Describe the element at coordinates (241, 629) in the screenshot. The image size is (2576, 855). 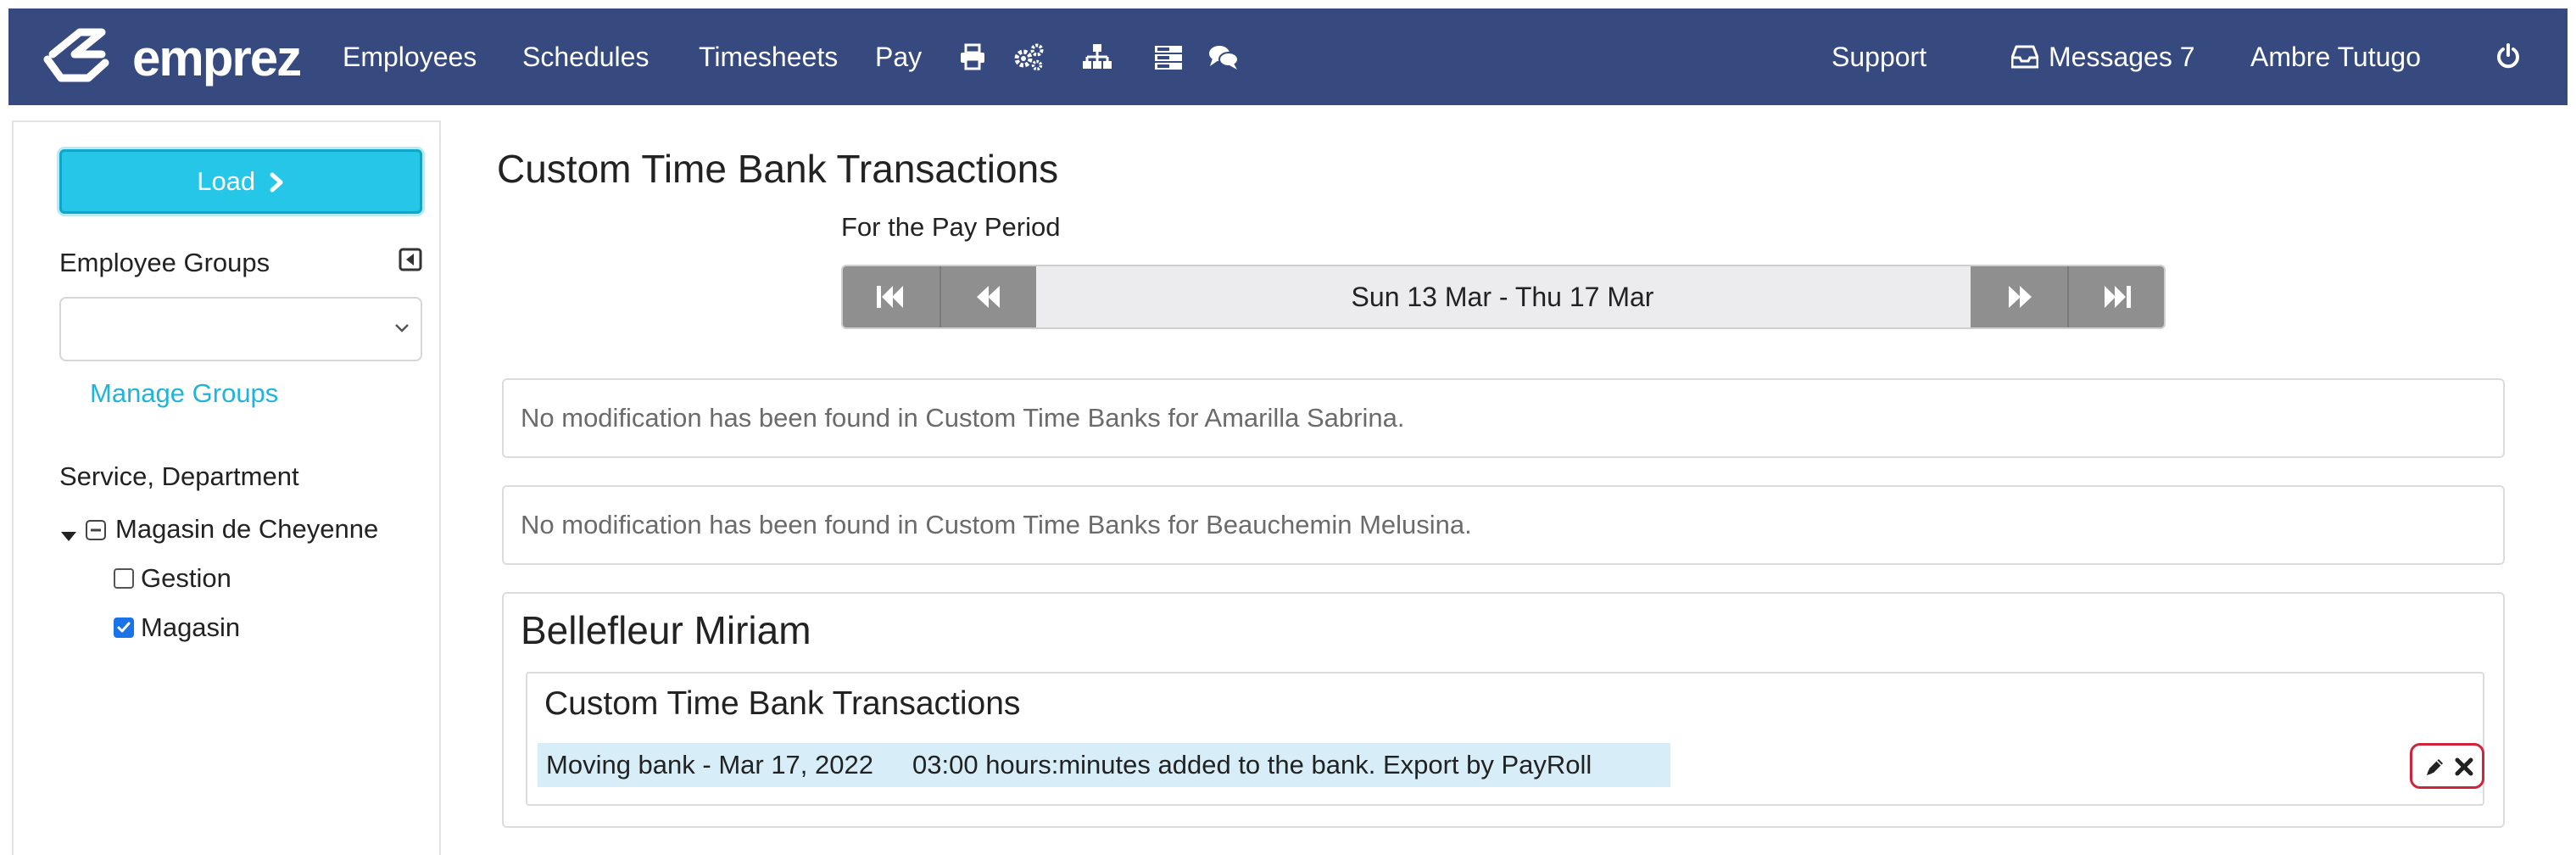
I see `tree-item-magasin: Magasin` at that location.